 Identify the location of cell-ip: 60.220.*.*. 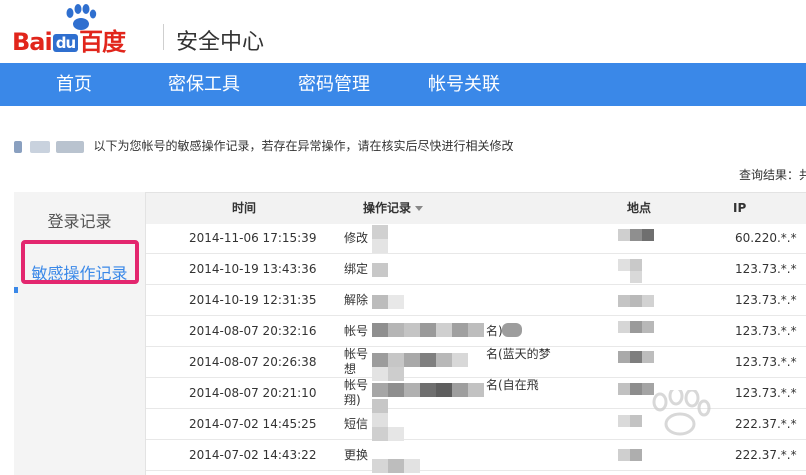
(766, 238).